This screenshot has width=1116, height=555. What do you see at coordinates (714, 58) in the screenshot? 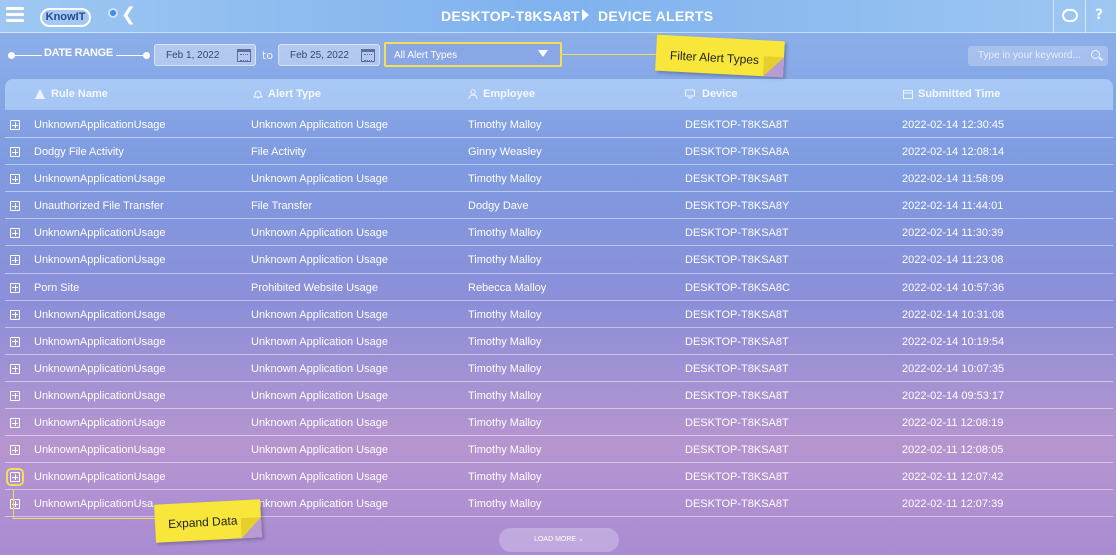
I see `filter-annotation-text: Filter Alert Types` at bounding box center [714, 58].